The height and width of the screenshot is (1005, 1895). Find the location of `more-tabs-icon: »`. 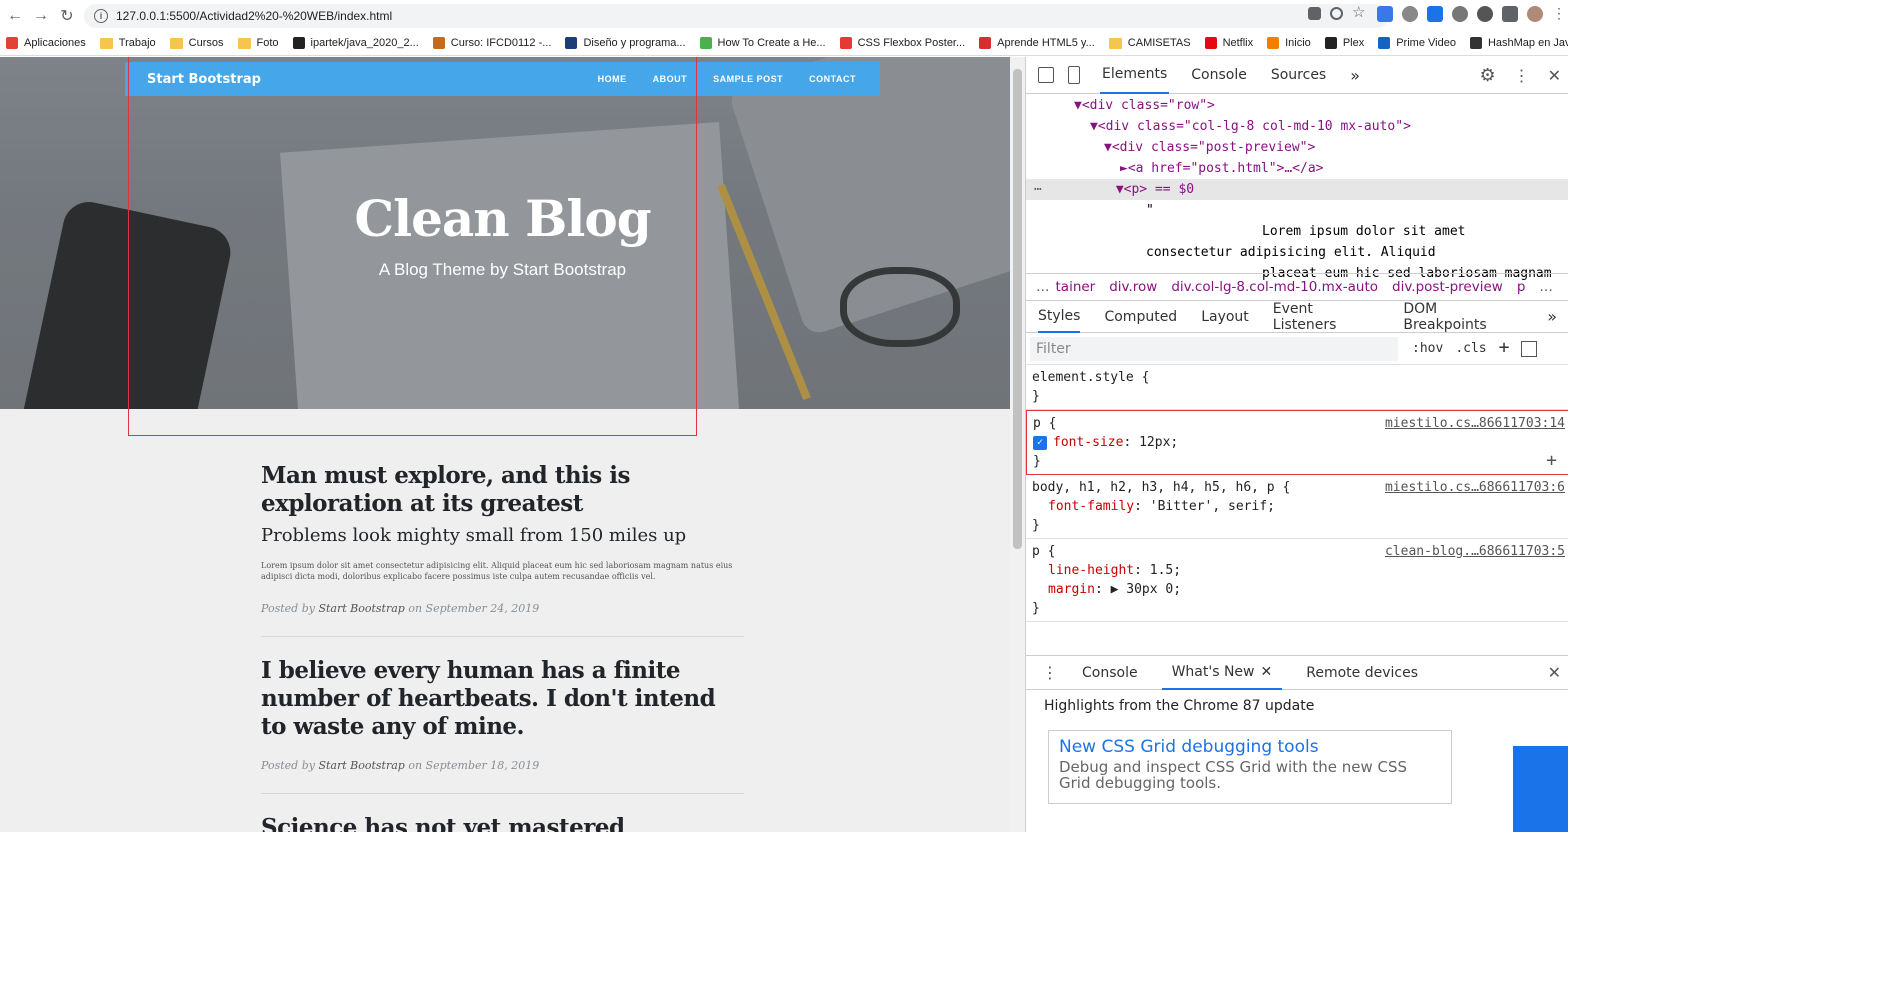

more-tabs-icon: » is located at coordinates (1355, 75).